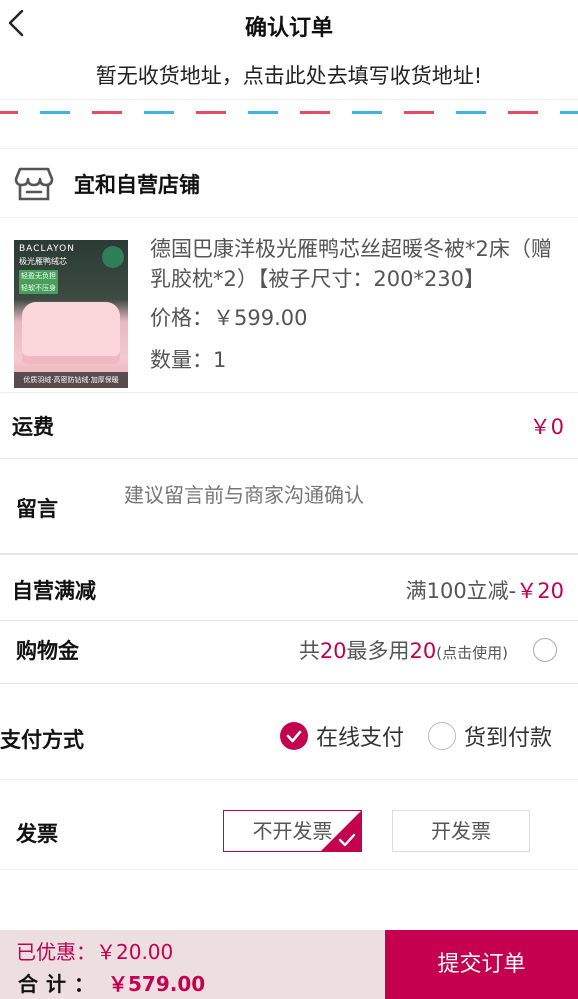  Describe the element at coordinates (289, 426) in the screenshot. I see `freight-row: 运费 ￥0` at that location.